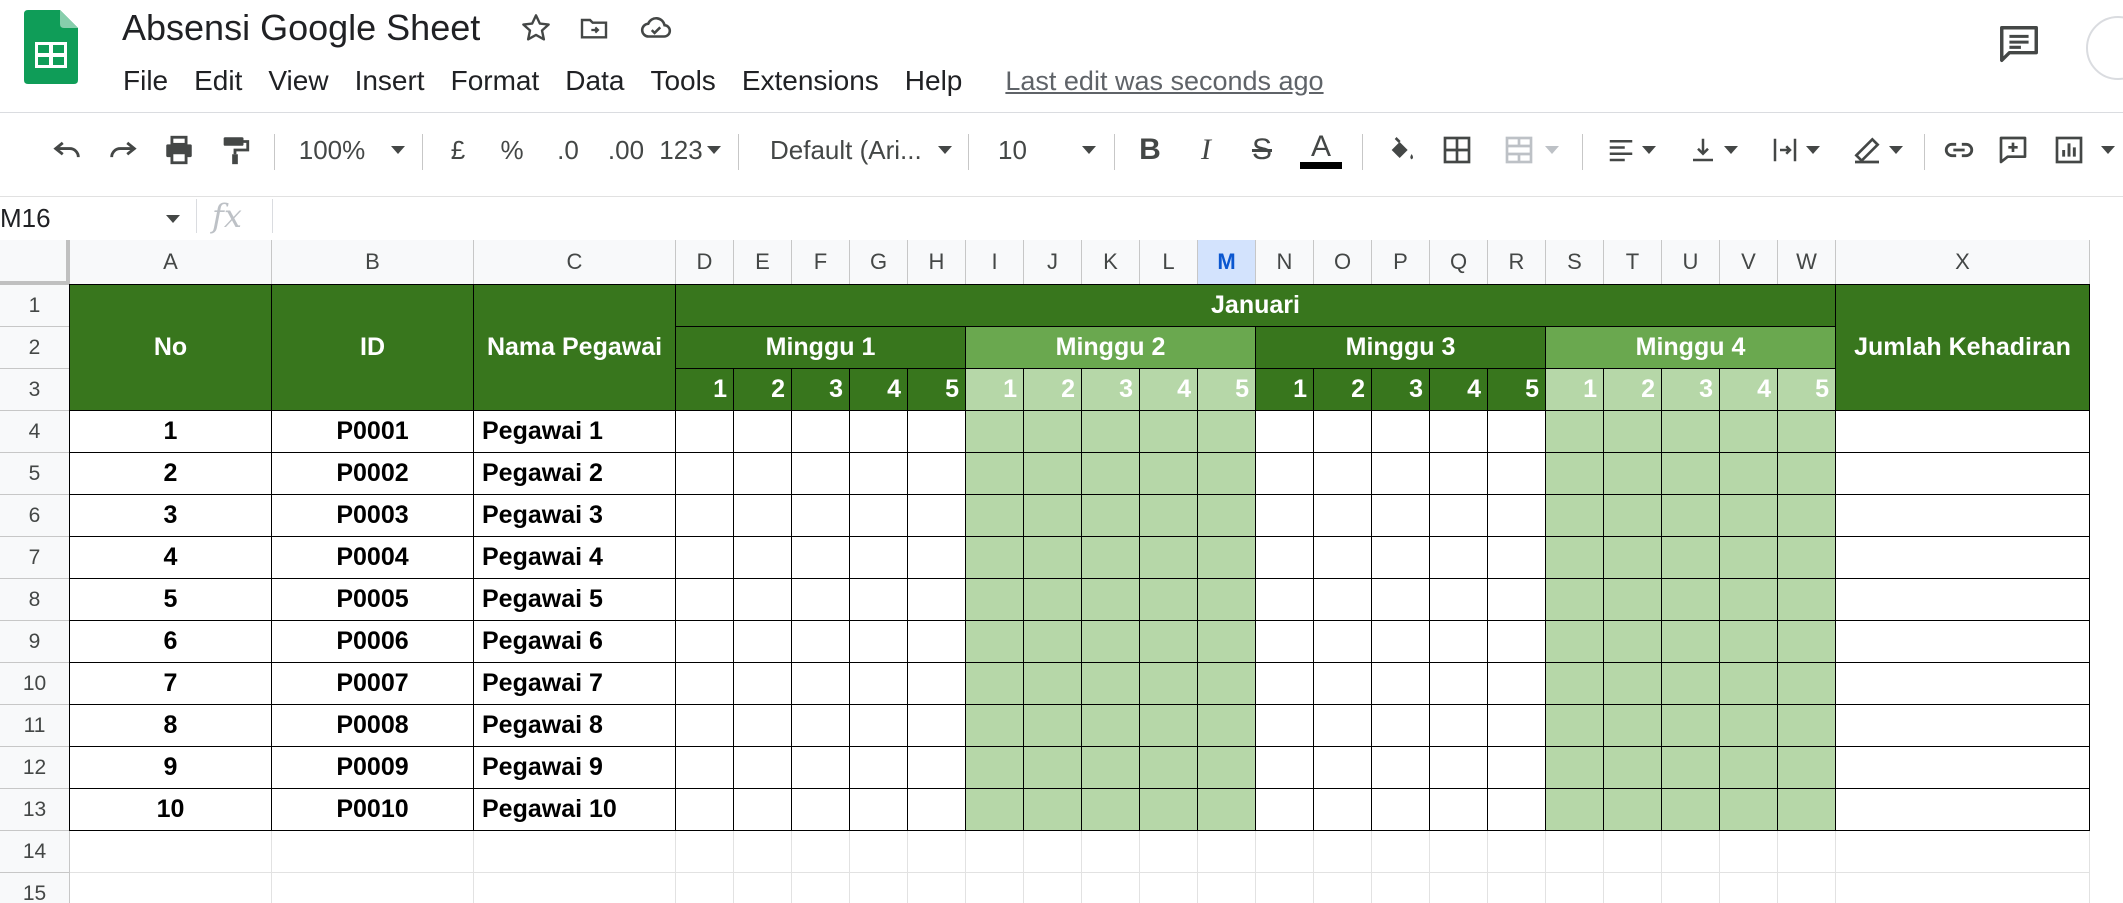 Image resolution: width=2123 pixels, height=903 pixels. I want to click on employee-id: P0004, so click(373, 558).